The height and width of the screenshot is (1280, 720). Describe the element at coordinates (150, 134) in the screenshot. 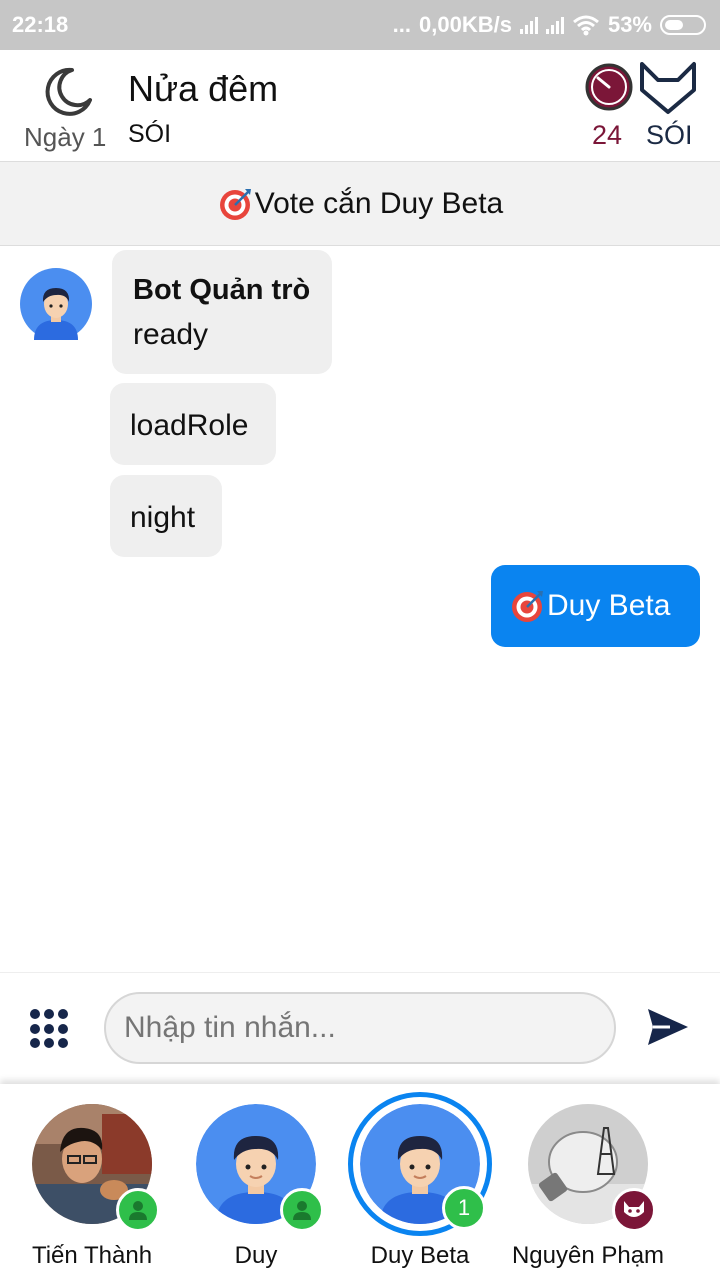

I see `phase-subtitle: SÓI` at that location.